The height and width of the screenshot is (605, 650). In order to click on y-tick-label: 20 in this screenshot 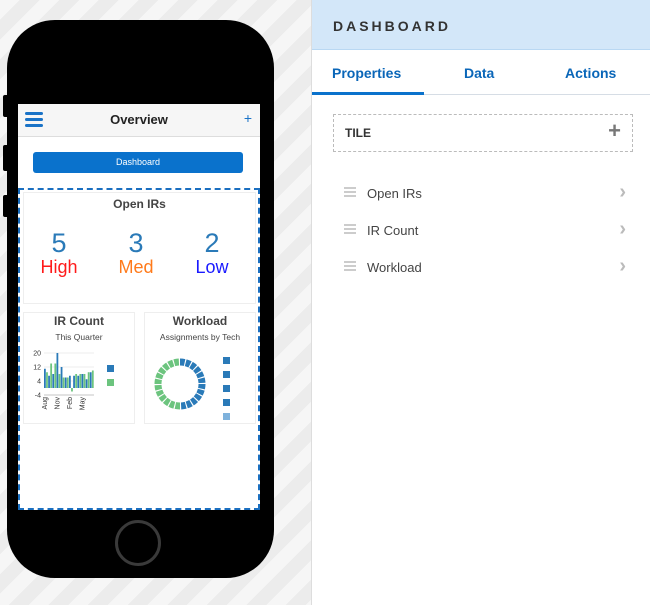, I will do `click(37, 354)`.